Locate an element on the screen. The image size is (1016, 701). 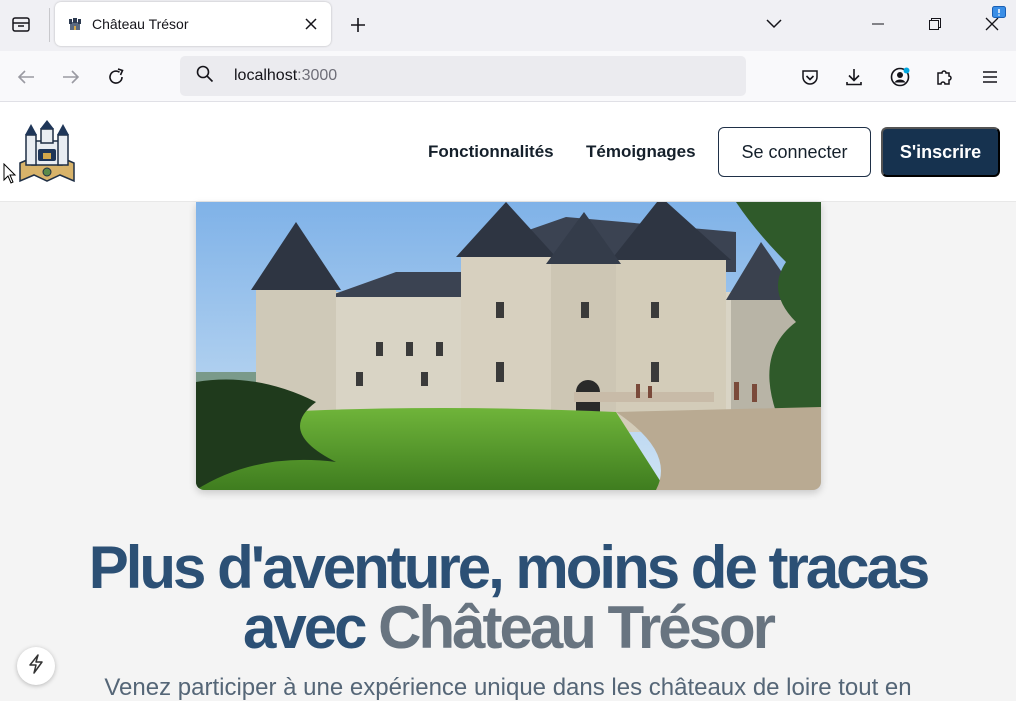
plus-icon is located at coordinates (358, 25).